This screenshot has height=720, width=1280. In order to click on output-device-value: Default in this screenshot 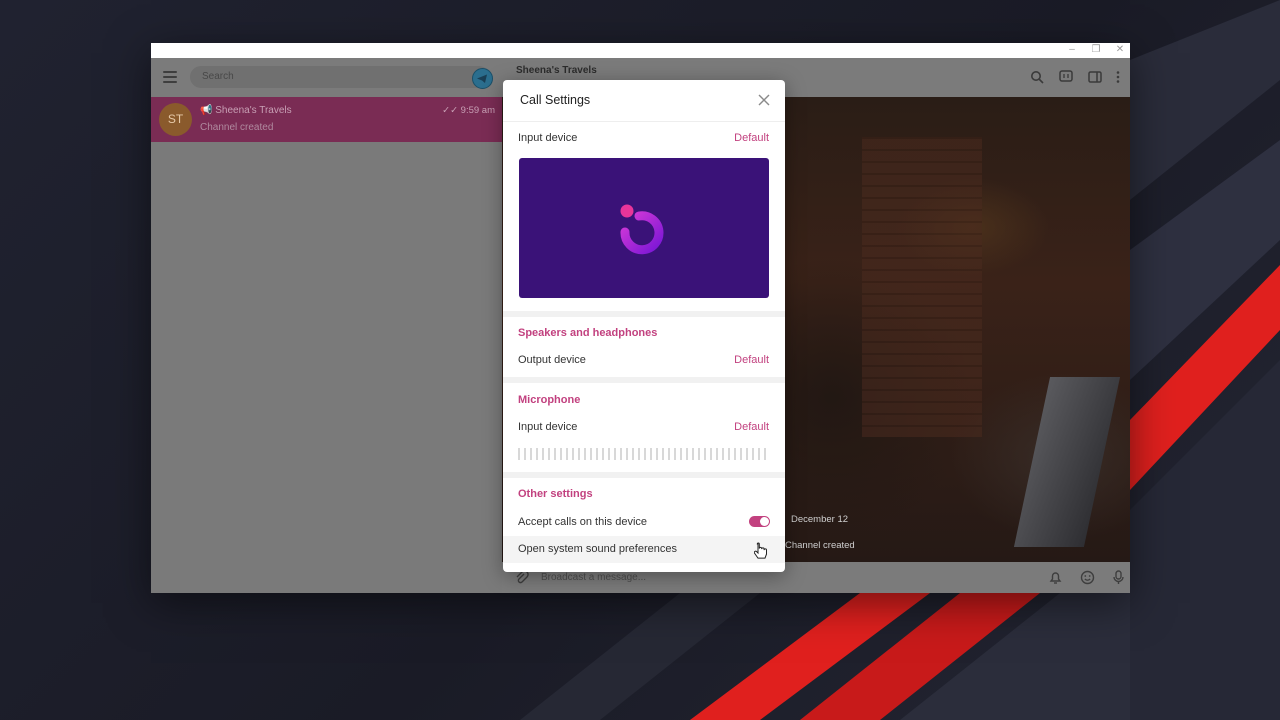, I will do `click(751, 360)`.